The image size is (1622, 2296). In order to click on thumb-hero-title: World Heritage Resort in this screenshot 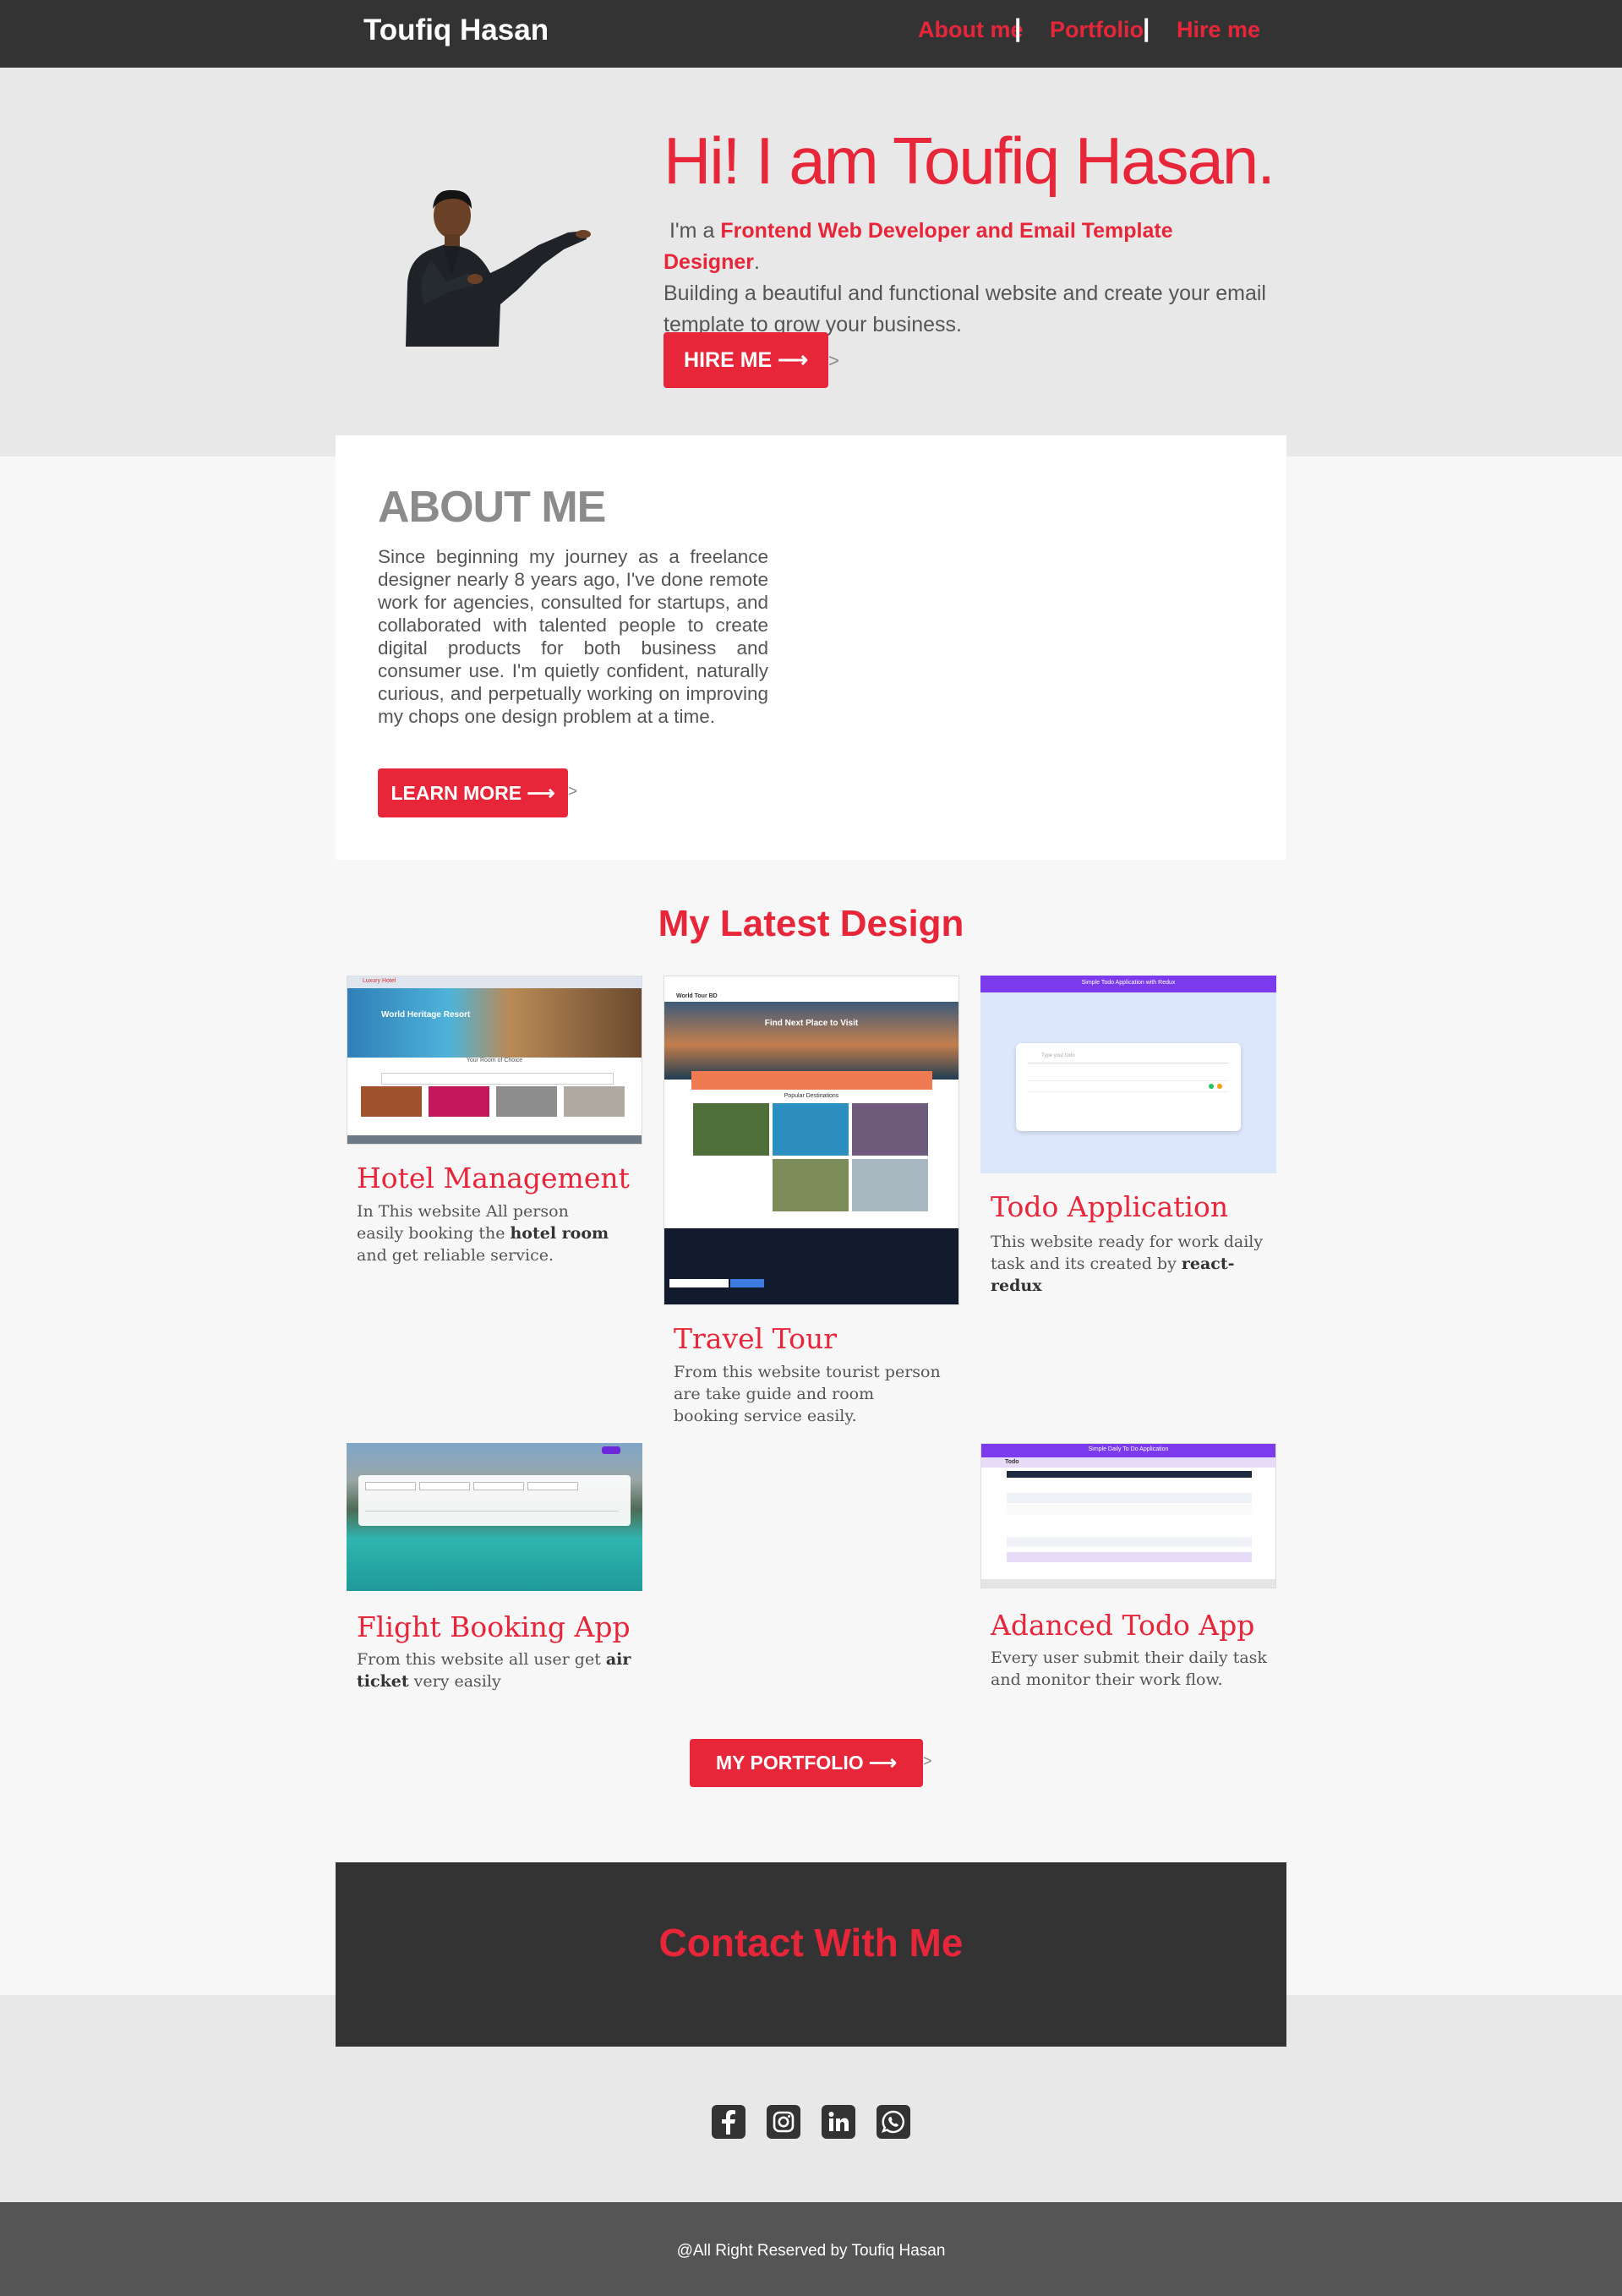, I will do `click(426, 1015)`.